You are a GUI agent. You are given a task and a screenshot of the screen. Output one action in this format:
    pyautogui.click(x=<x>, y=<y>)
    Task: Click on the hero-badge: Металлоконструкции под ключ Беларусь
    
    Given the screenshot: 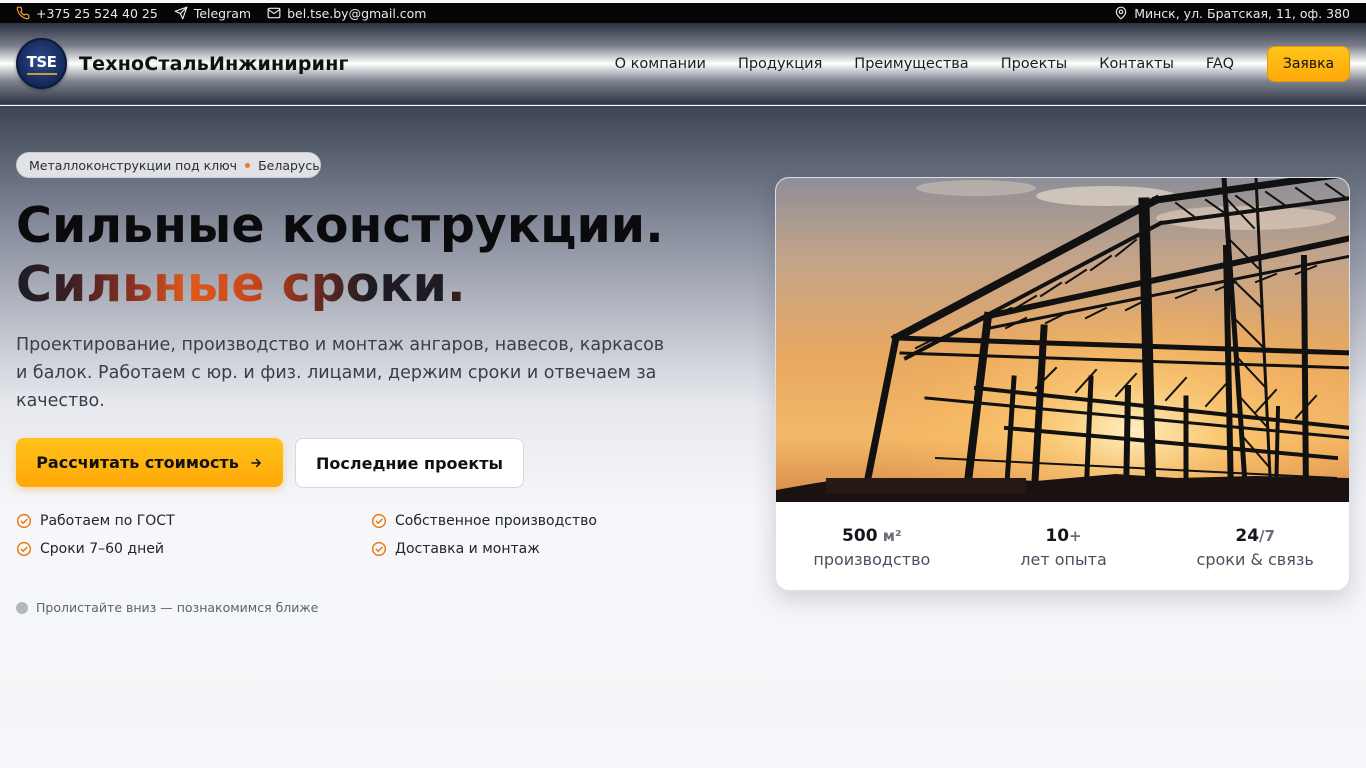 What is the action you would take?
    pyautogui.click(x=168, y=165)
    